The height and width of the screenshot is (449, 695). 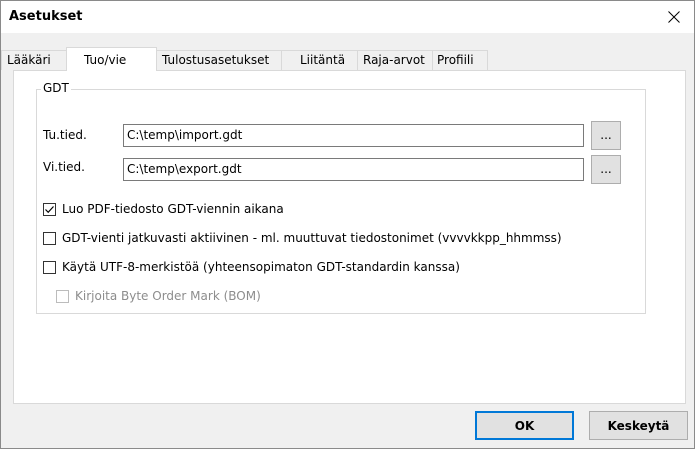 What do you see at coordinates (353, 169) in the screenshot?
I see `export-file-input: C:\temp\export.gdt` at bounding box center [353, 169].